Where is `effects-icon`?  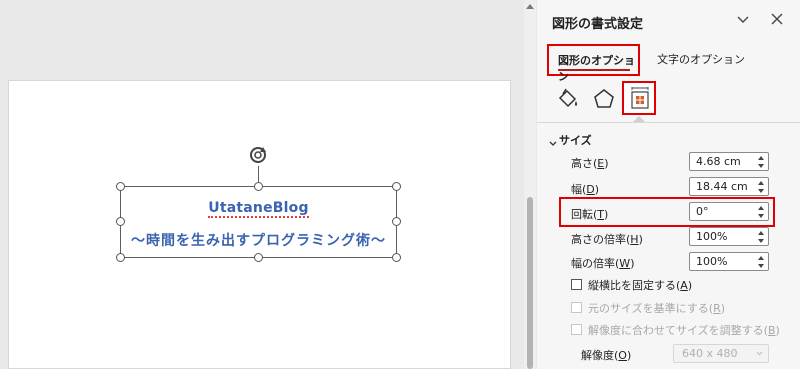
effects-icon is located at coordinates (604, 99).